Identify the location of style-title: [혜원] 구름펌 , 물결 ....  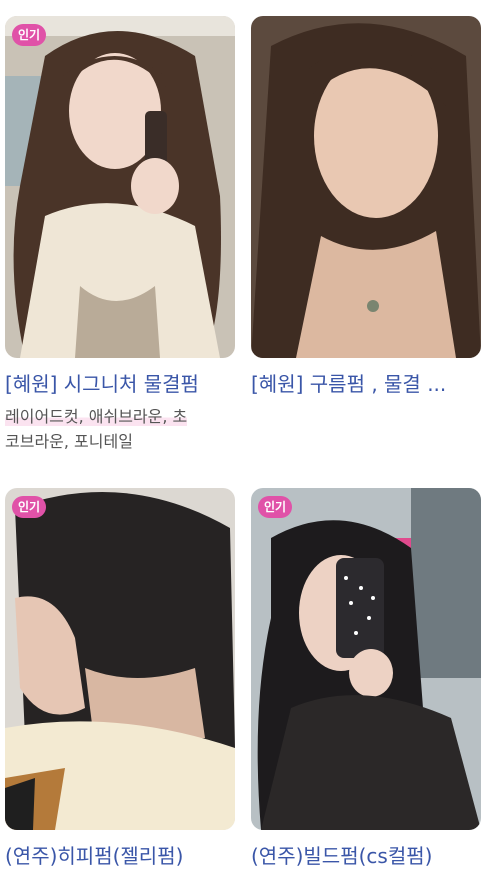
(365, 384).